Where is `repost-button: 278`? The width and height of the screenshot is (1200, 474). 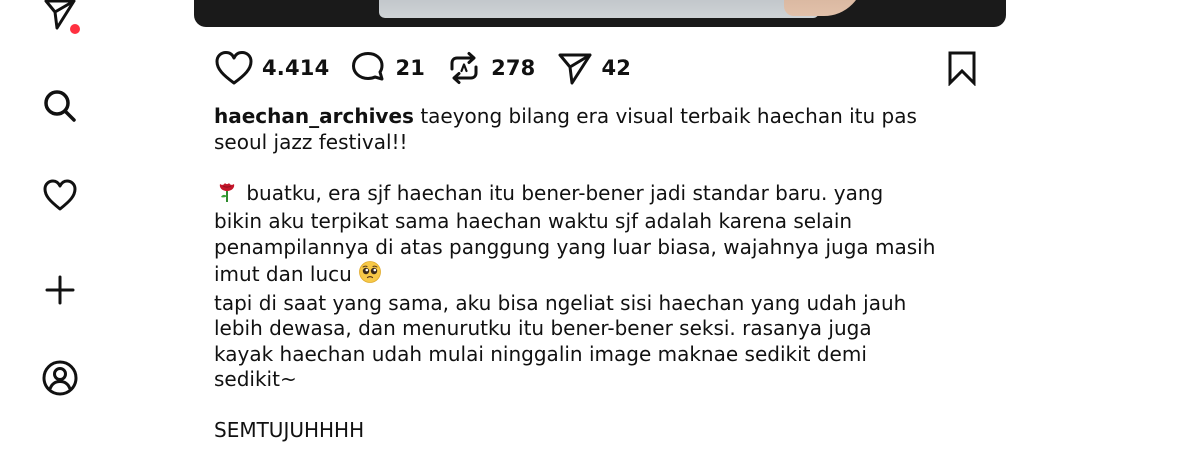
repost-button: 278 is located at coordinates (490, 68).